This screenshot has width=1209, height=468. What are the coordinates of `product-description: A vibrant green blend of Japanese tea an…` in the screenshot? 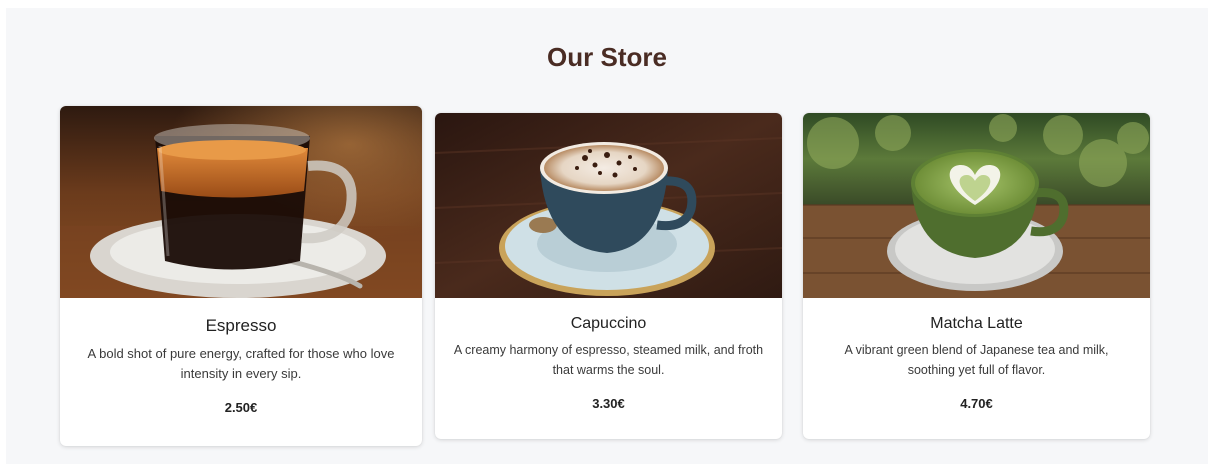 It's located at (976, 360).